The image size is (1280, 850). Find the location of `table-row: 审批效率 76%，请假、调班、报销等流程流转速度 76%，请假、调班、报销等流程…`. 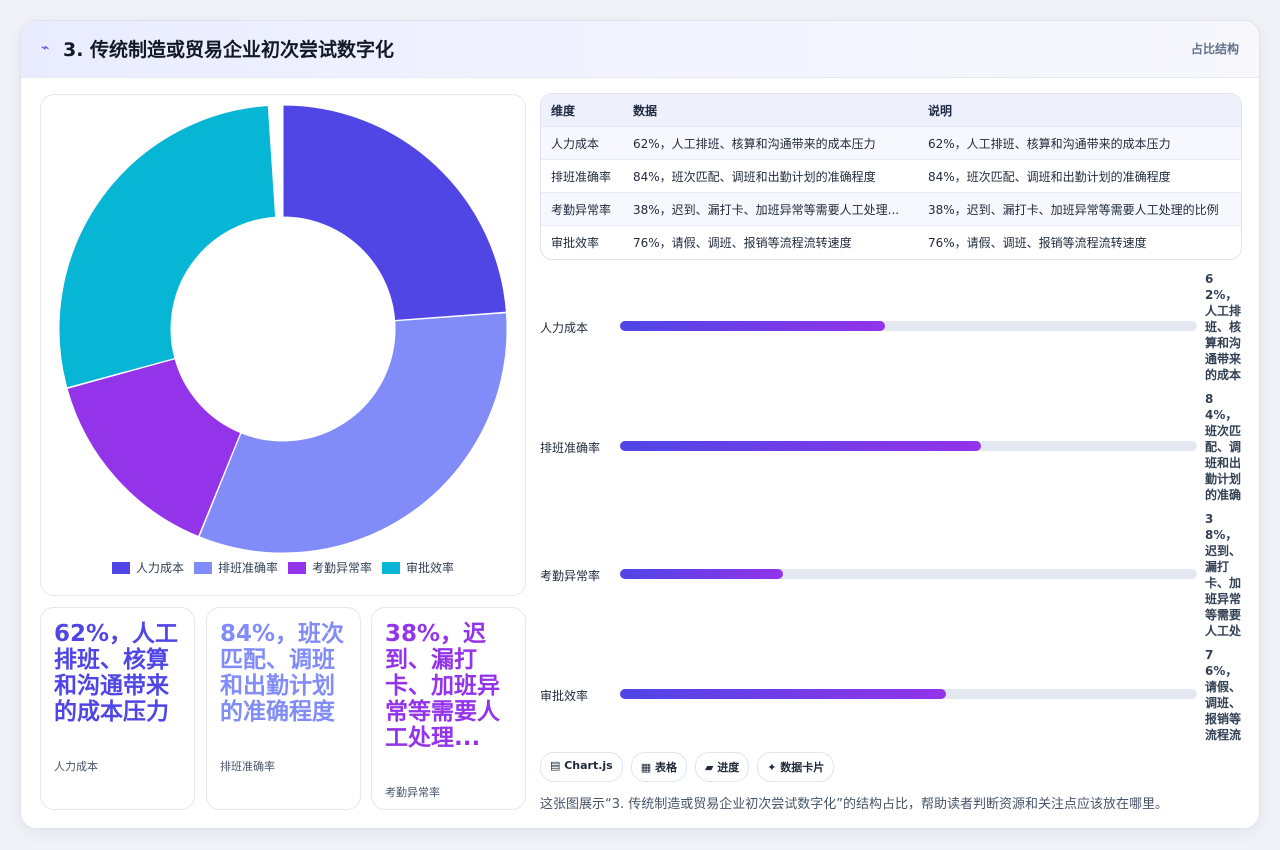

table-row: 审批效率 76%，请假、调班、报销等流程流转速度 76%，请假、调班、报销等流程… is located at coordinates (891, 241).